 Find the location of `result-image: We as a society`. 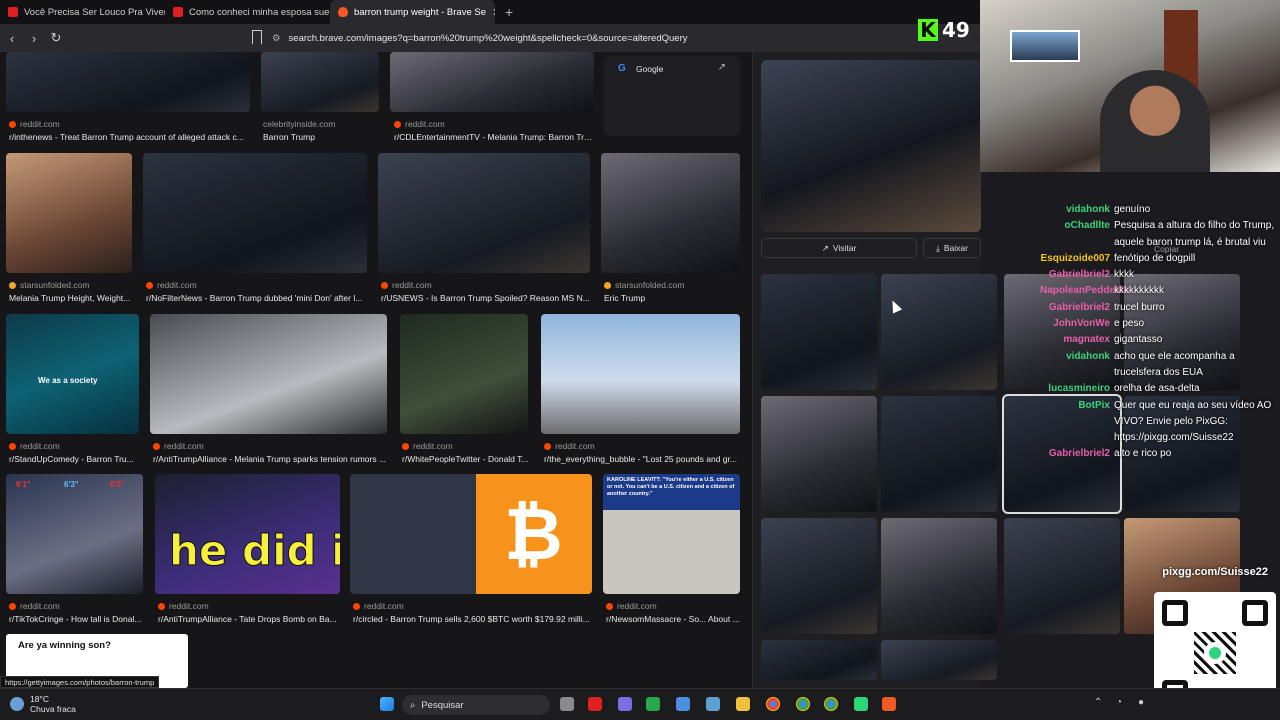

result-image: We as a society is located at coordinates (72, 374).